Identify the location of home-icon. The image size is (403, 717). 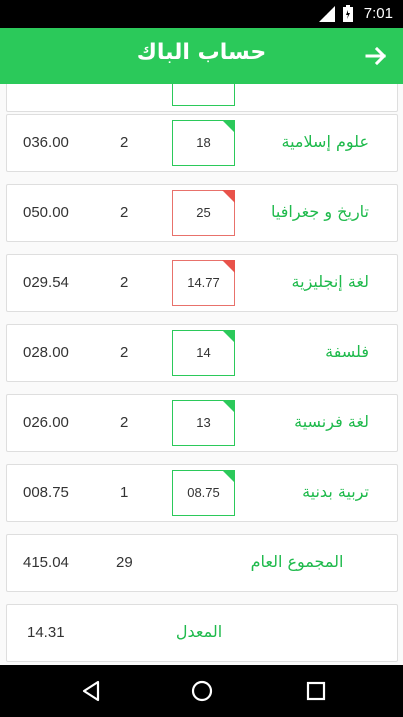
(202, 691).